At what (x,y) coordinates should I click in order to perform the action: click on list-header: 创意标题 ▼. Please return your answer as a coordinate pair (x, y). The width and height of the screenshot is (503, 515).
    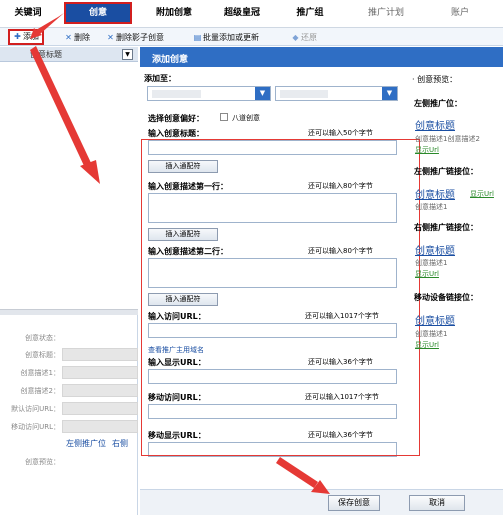
    Looking at the image, I should click on (69, 54).